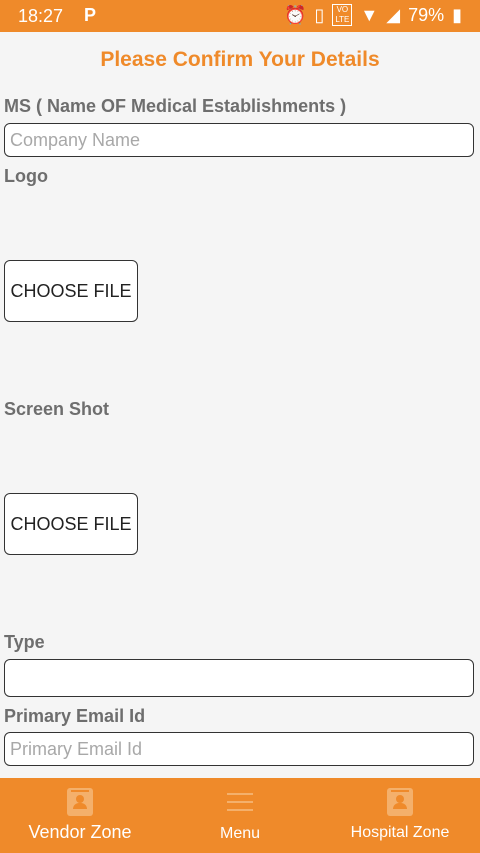 The height and width of the screenshot is (853, 480). I want to click on hospital-zone-icon, so click(400, 802).